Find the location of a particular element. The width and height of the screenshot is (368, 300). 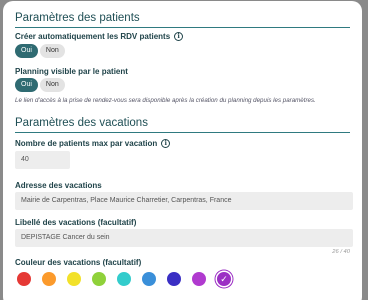

auto-create-yes-button: Oui is located at coordinates (26, 51).